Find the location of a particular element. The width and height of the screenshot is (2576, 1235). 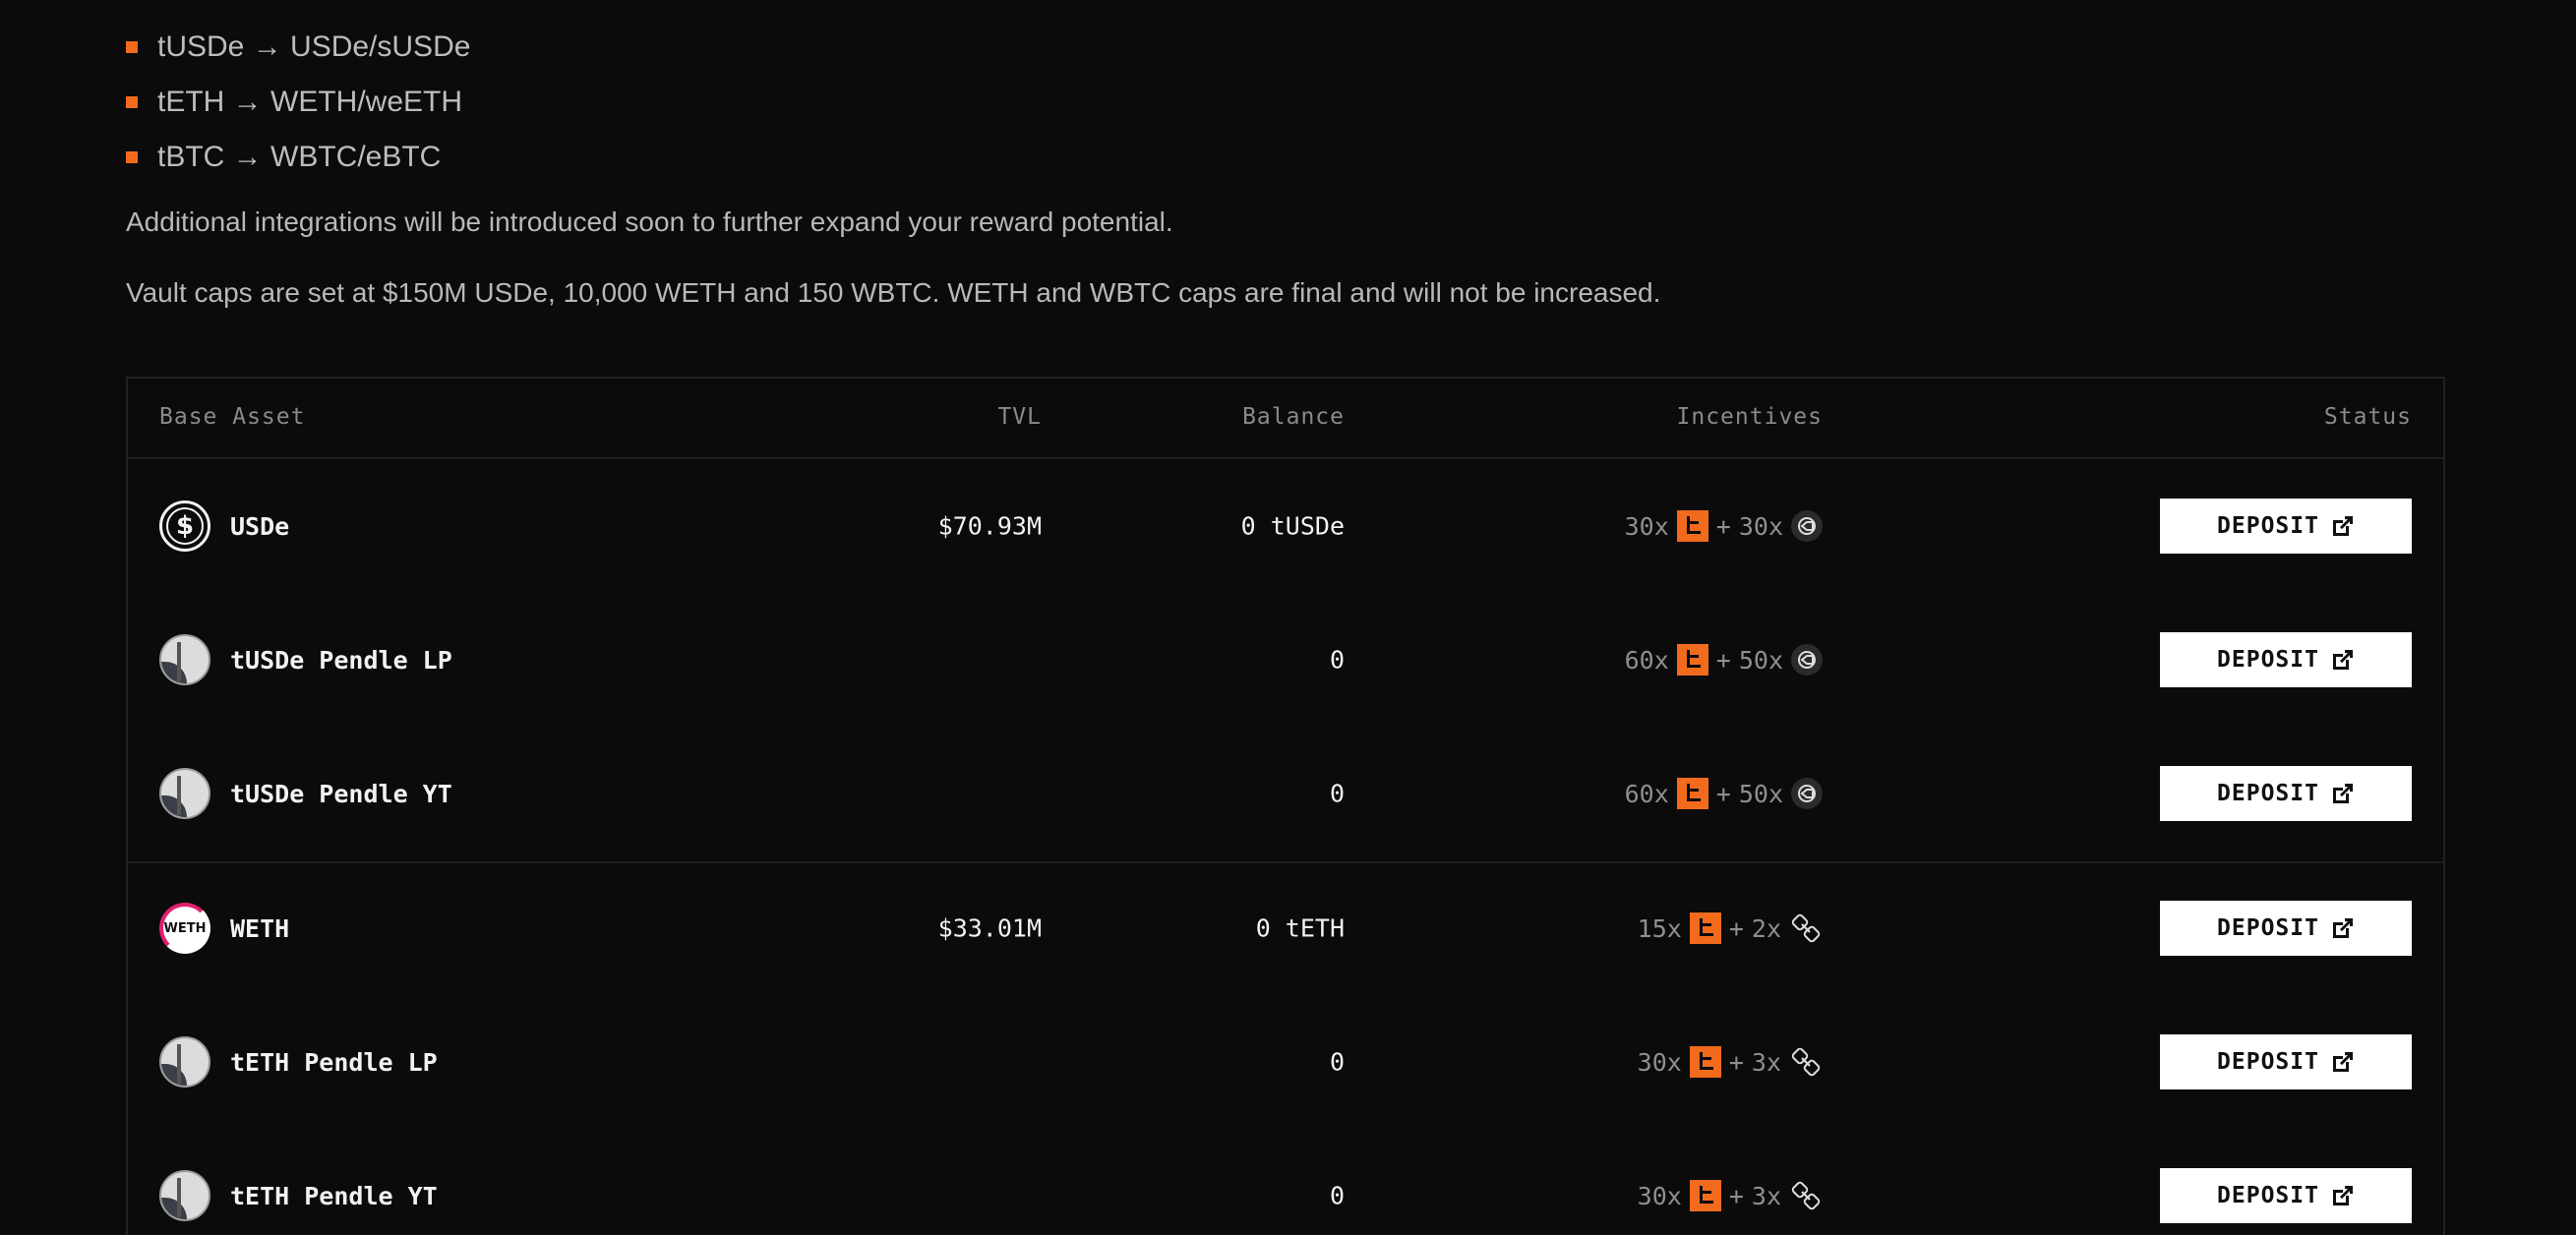

list-item-text: tUSDe → USDe/sUSDe is located at coordinates (314, 46).